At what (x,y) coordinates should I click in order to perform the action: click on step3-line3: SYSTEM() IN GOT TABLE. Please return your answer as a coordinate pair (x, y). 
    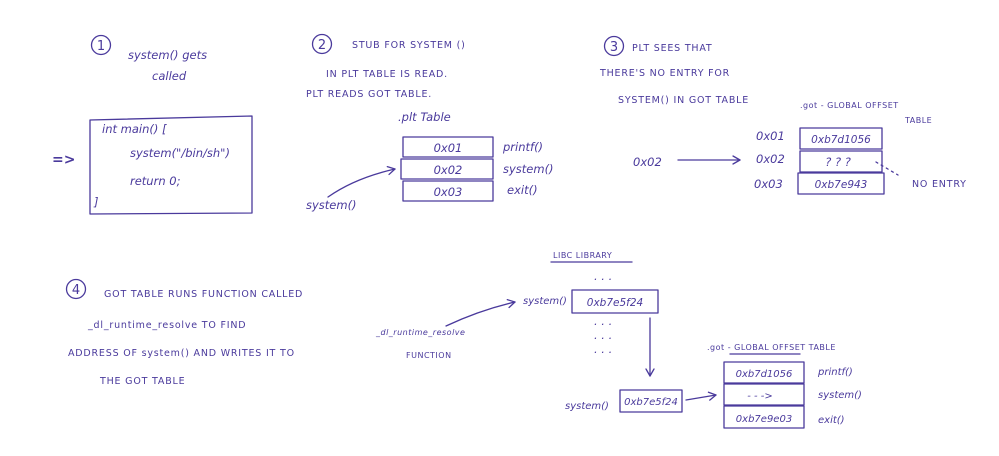
    Looking at the image, I should click on (683, 100).